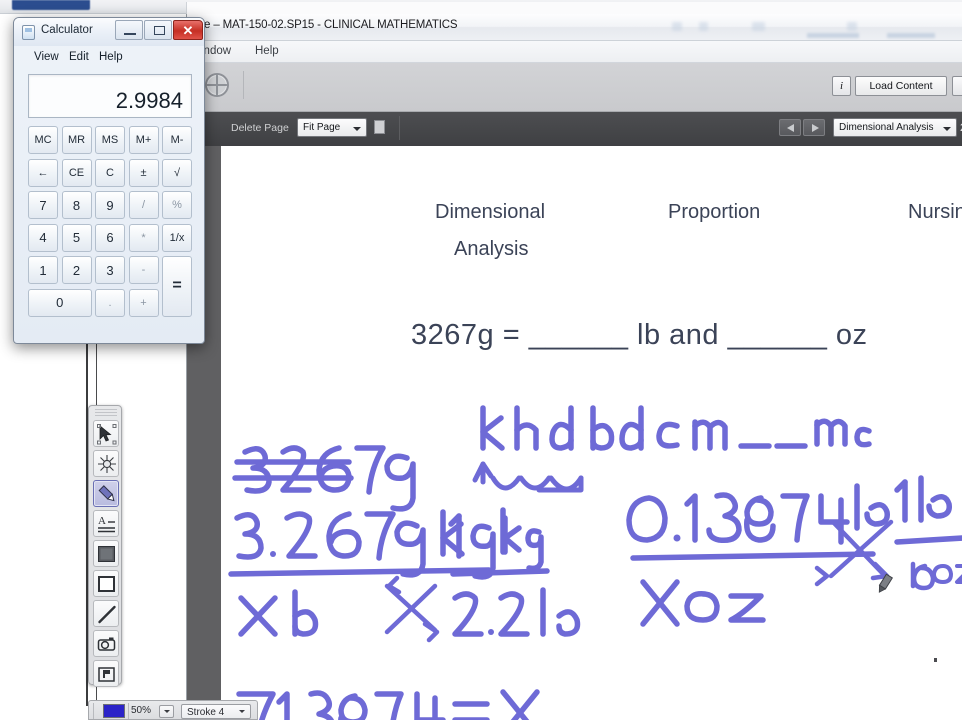 The width and height of the screenshot is (962, 720). What do you see at coordinates (143, 237) in the screenshot?
I see `calc-key-multiply: *` at bounding box center [143, 237].